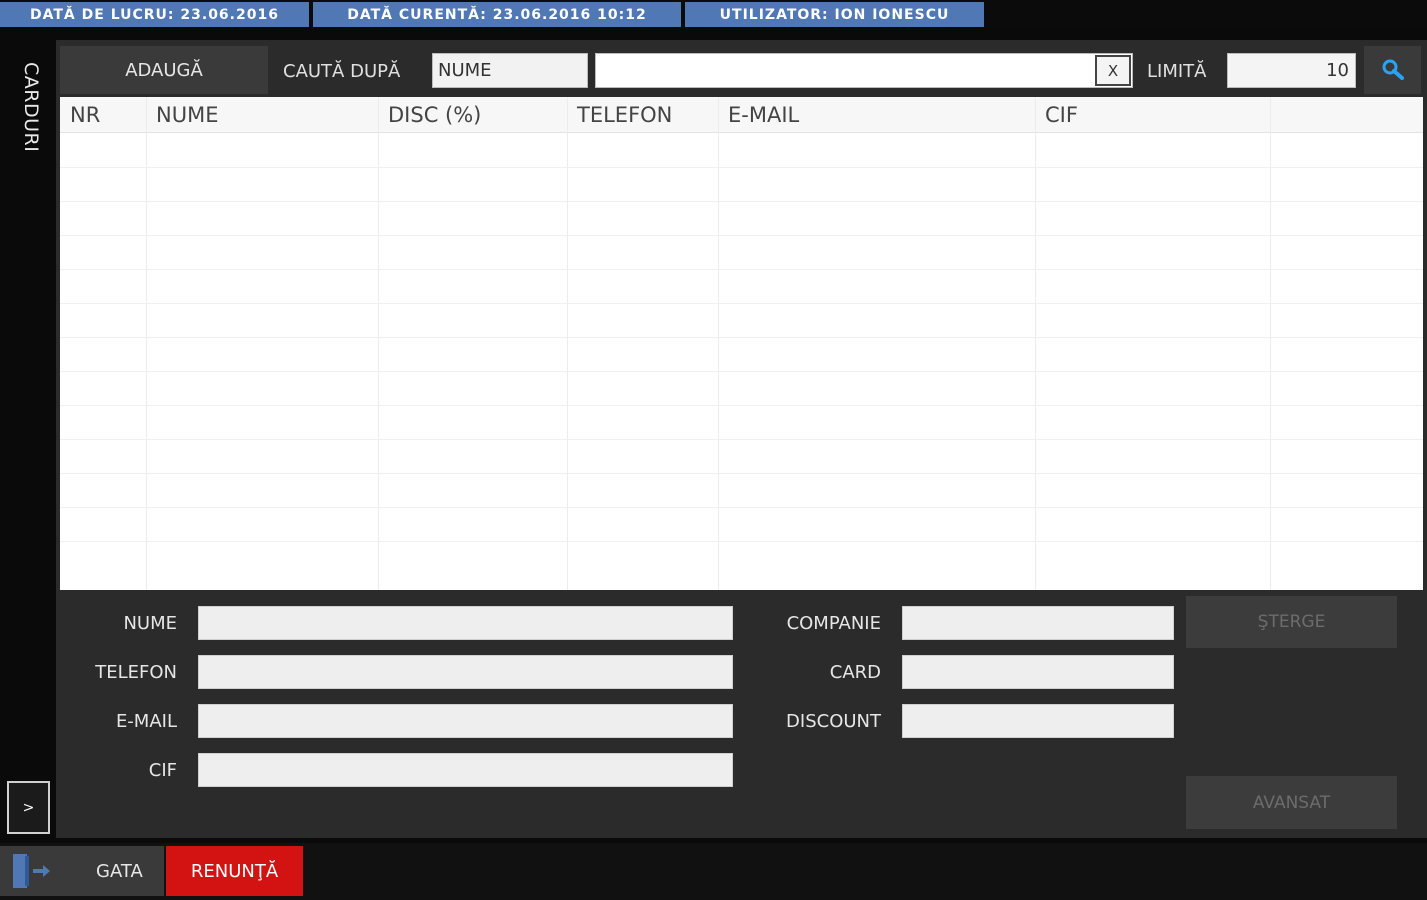 Image resolution: width=1427 pixels, height=900 pixels. Describe the element at coordinates (162, 770) in the screenshot. I see `cif-label: CIF` at that location.